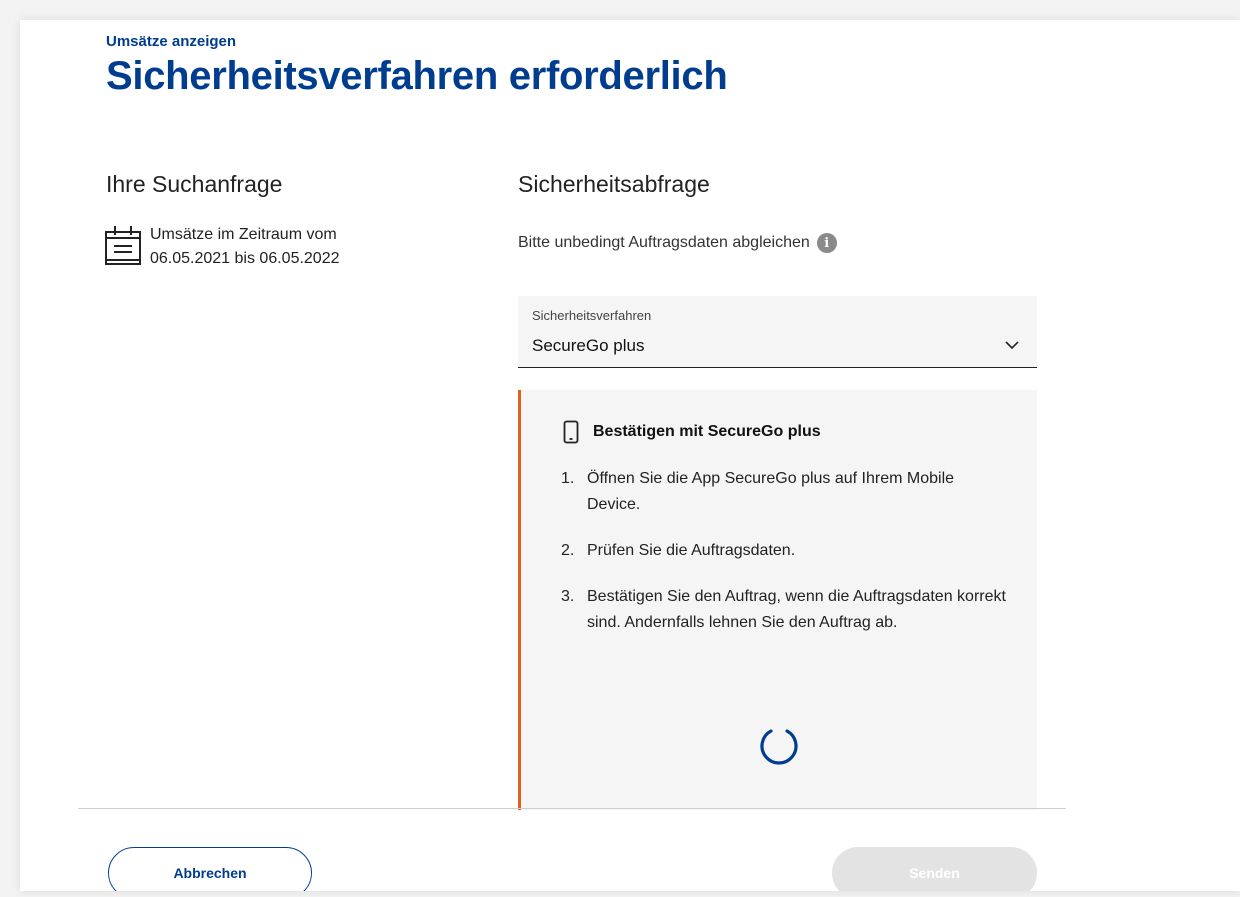 The width and height of the screenshot is (1240, 897). I want to click on step-number: 3., so click(568, 596).